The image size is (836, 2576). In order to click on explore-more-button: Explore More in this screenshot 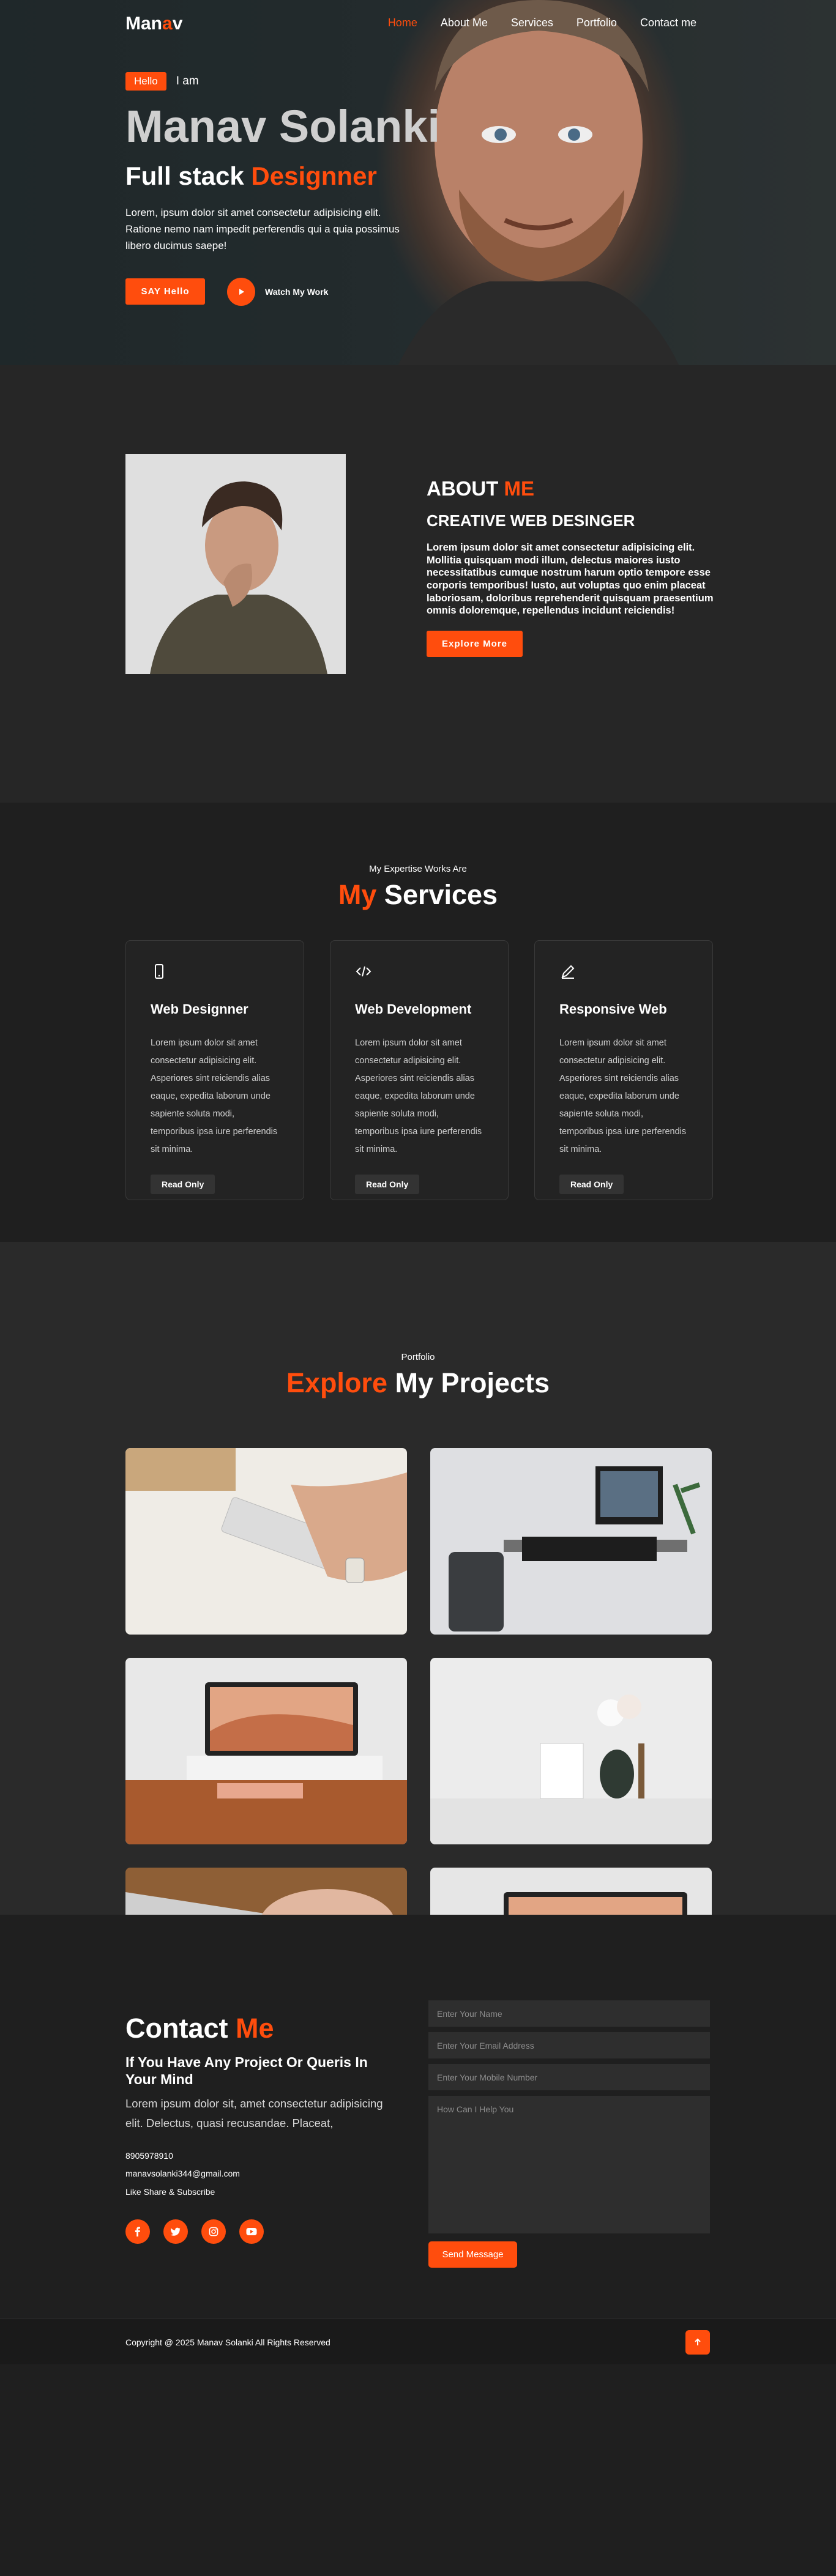, I will do `click(475, 643)`.